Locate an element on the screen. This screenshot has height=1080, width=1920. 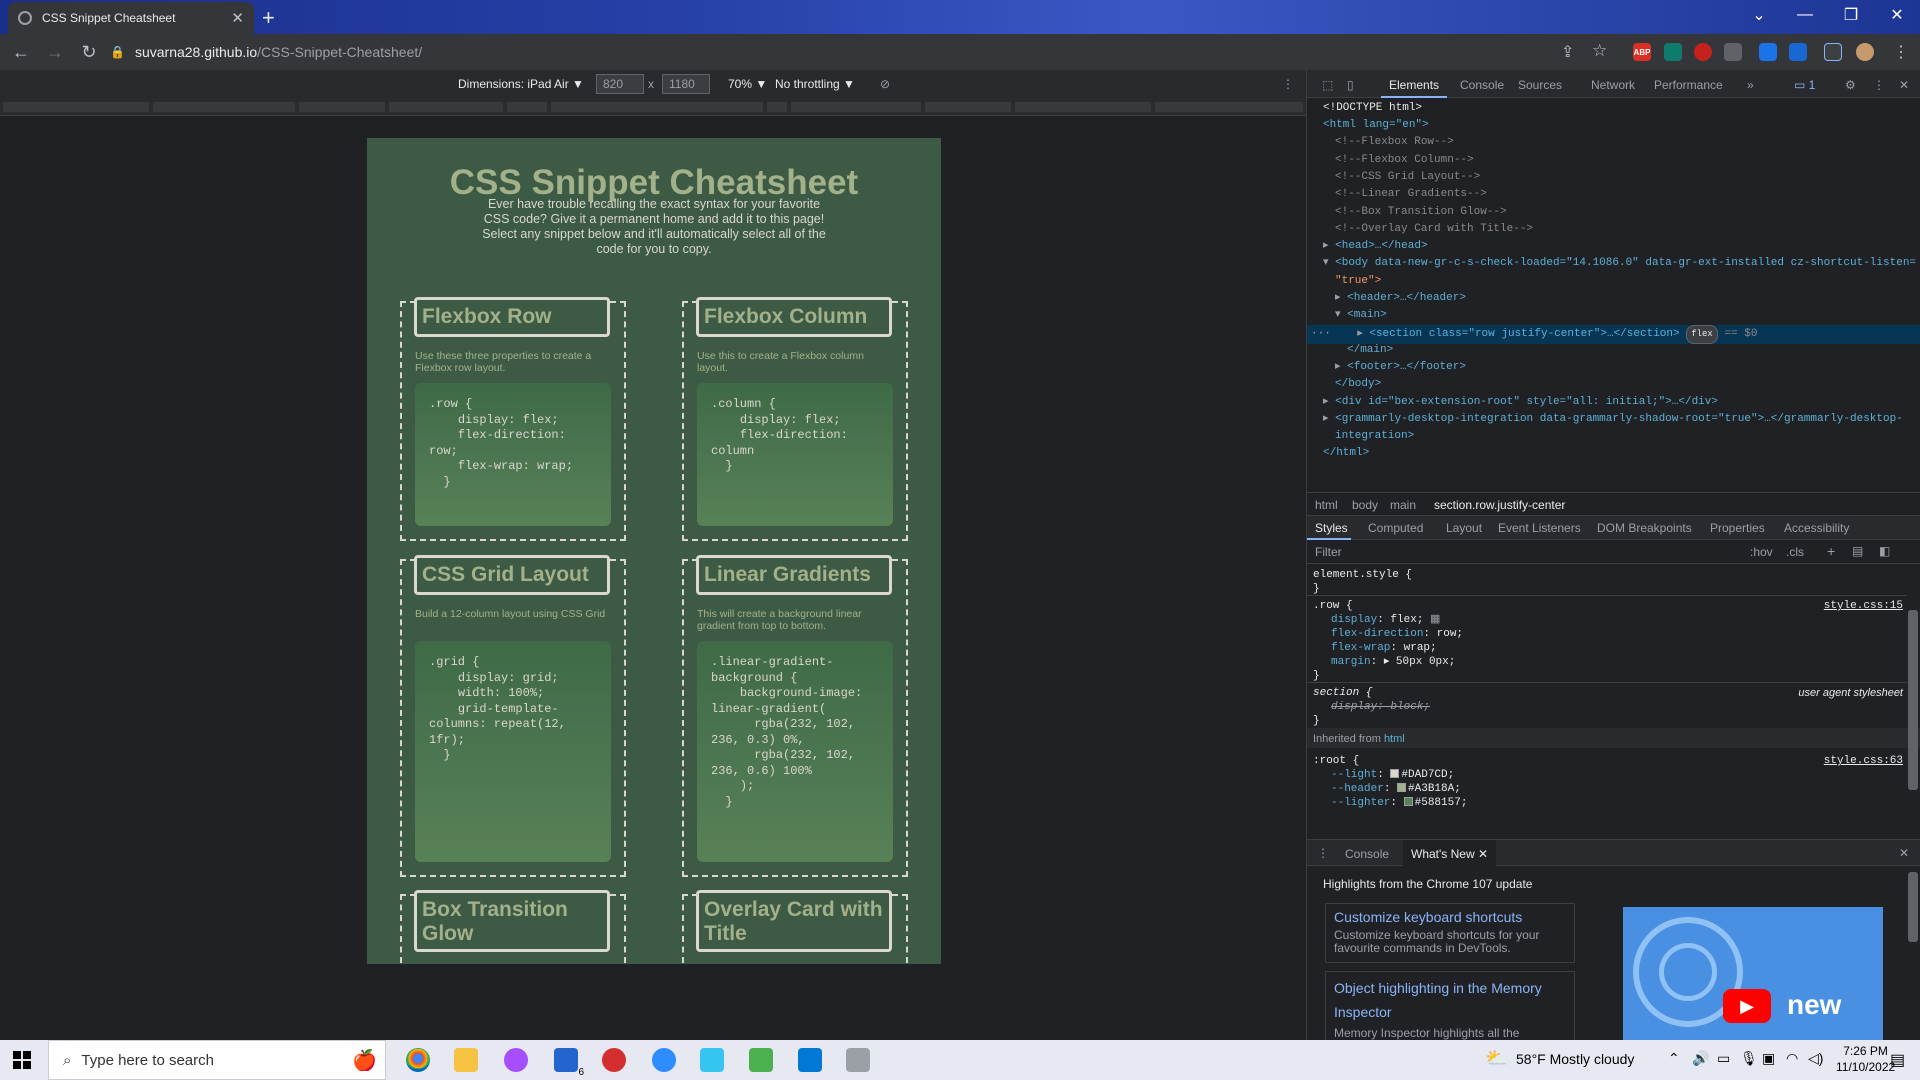
pen-extension-icon is located at coordinates (1733, 52).